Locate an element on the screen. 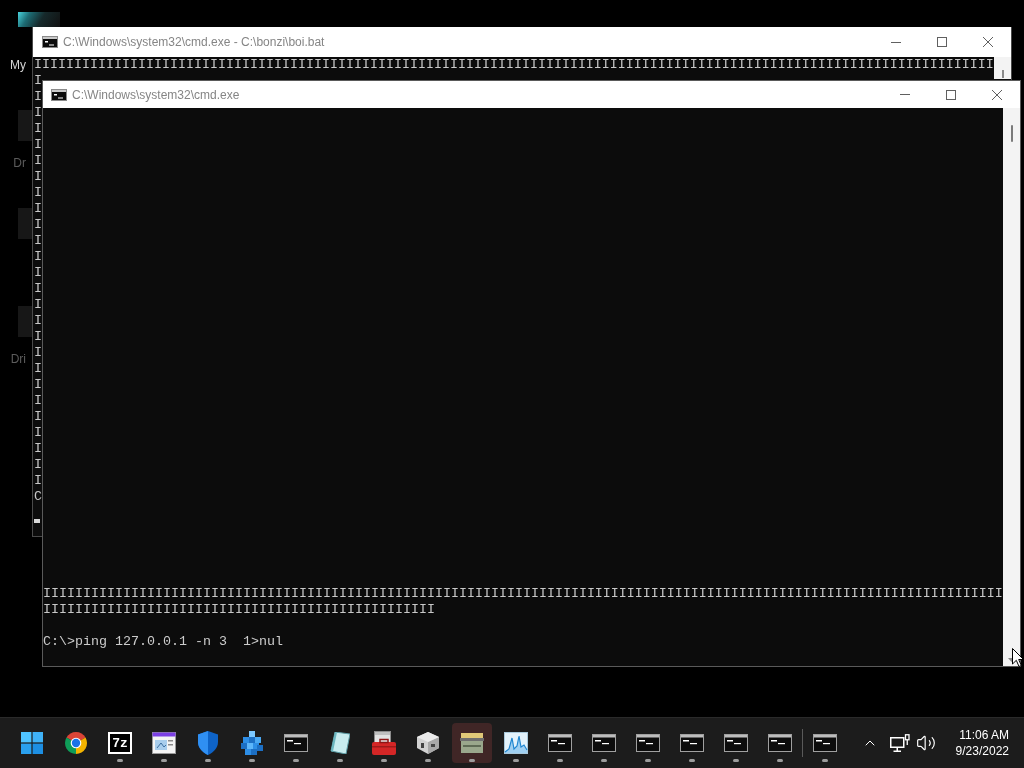  desktop-icon-label: Dri is located at coordinates (17, 359).